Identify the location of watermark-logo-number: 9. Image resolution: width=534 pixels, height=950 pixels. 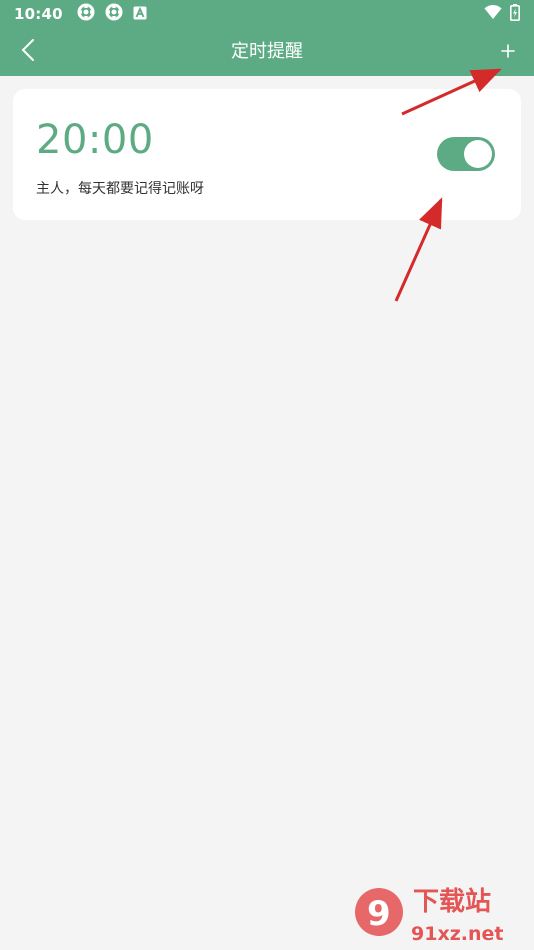
(379, 914).